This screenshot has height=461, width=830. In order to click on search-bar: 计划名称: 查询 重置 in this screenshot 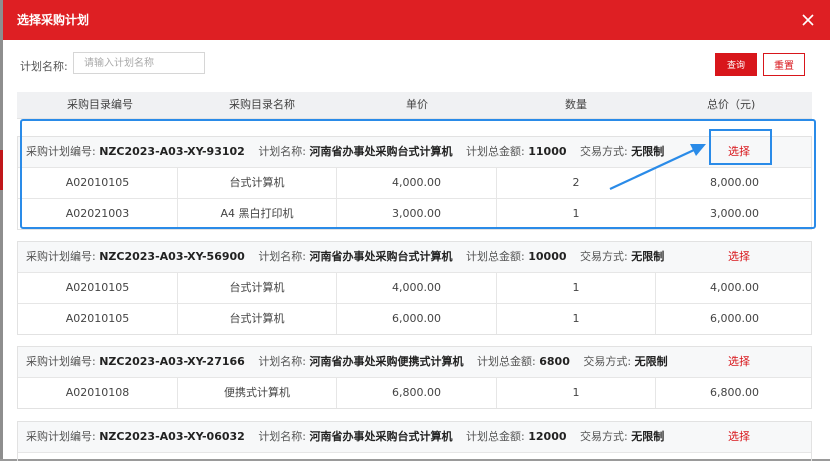, I will do `click(416, 66)`.